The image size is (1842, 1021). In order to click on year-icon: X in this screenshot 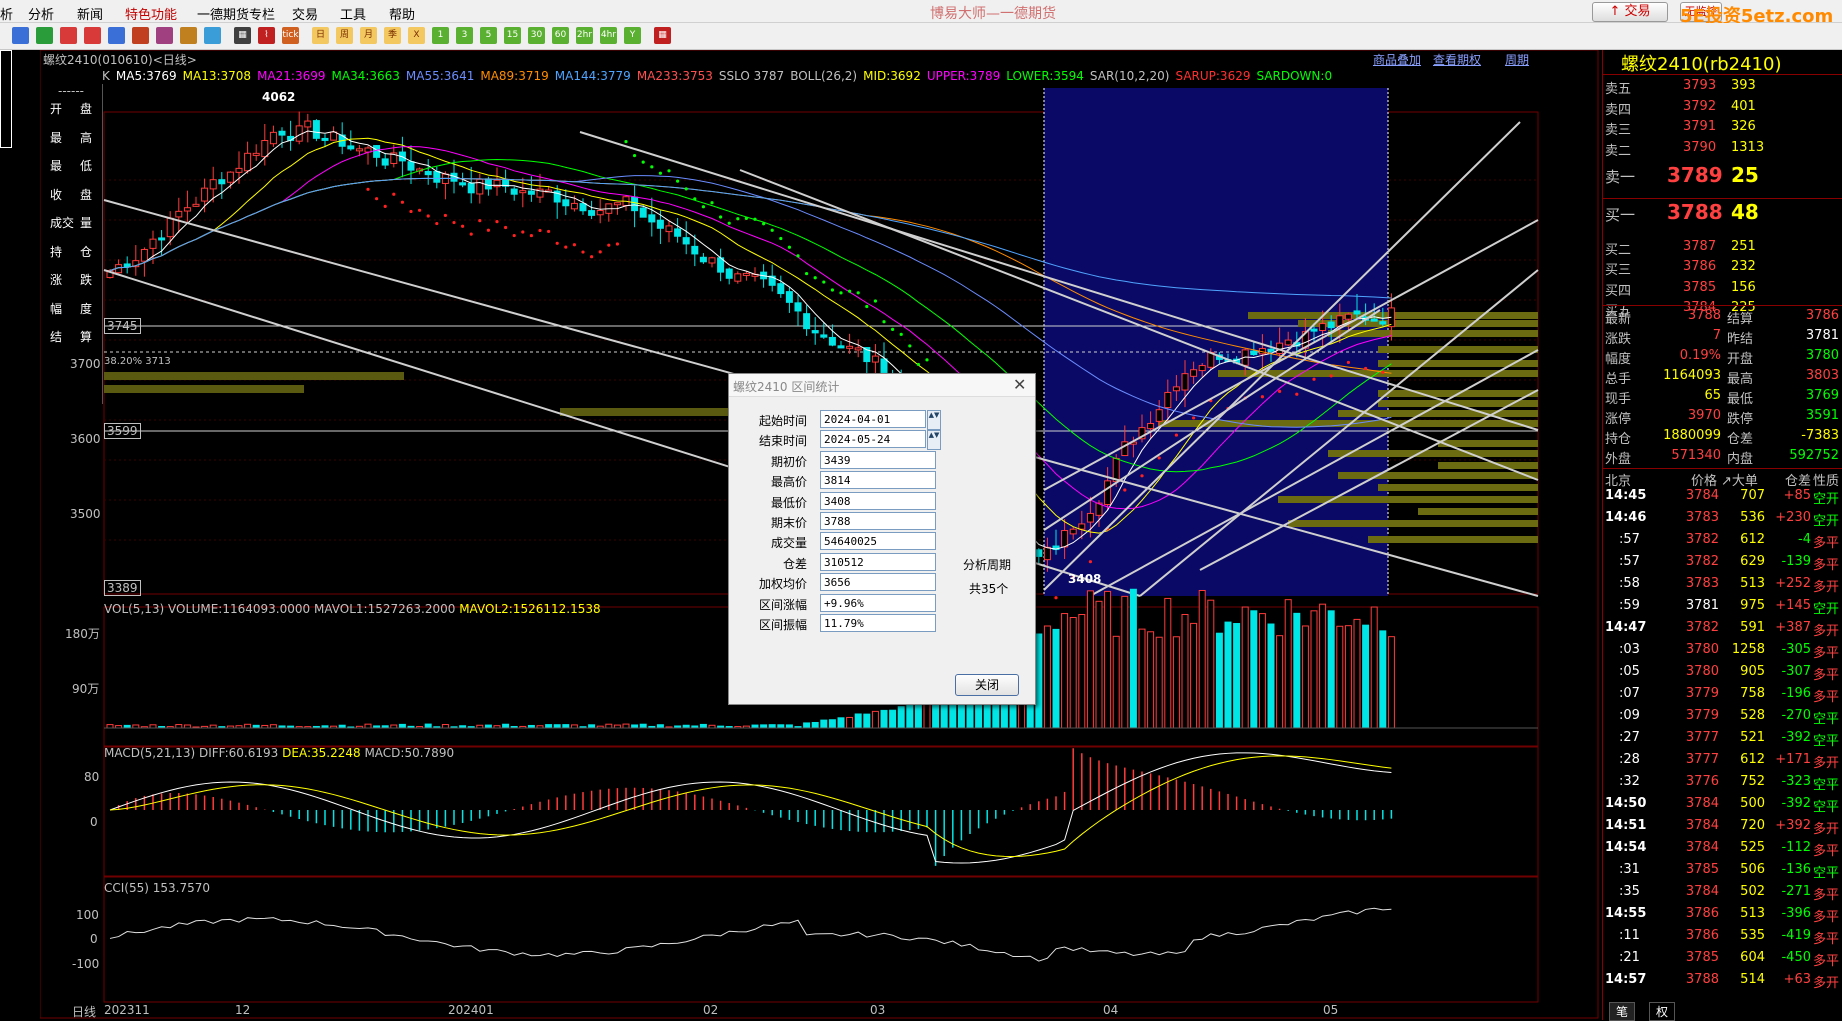, I will do `click(416, 35)`.